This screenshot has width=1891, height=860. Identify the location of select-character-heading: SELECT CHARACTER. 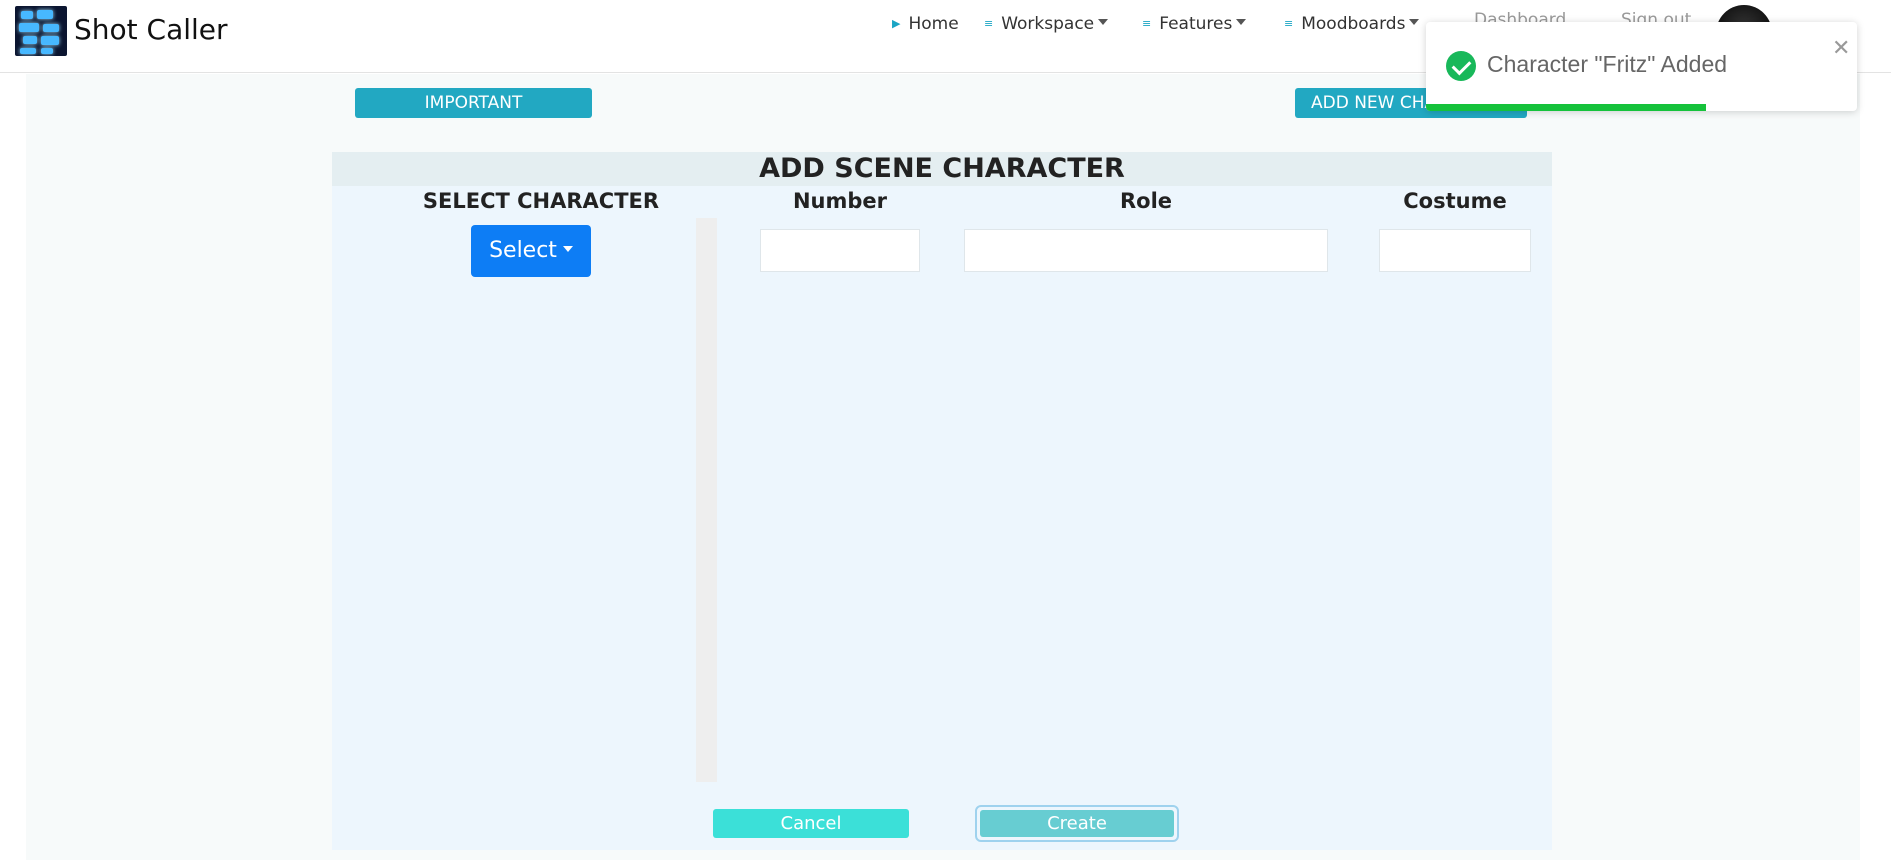
(541, 201).